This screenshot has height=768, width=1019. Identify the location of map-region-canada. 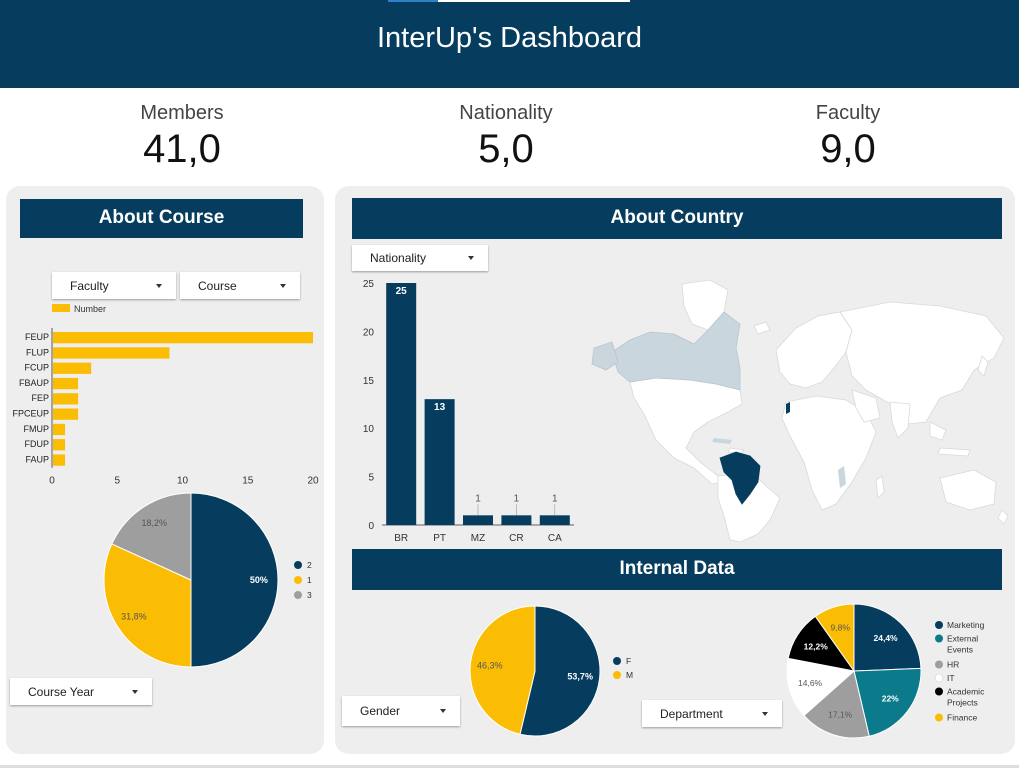
(676, 351).